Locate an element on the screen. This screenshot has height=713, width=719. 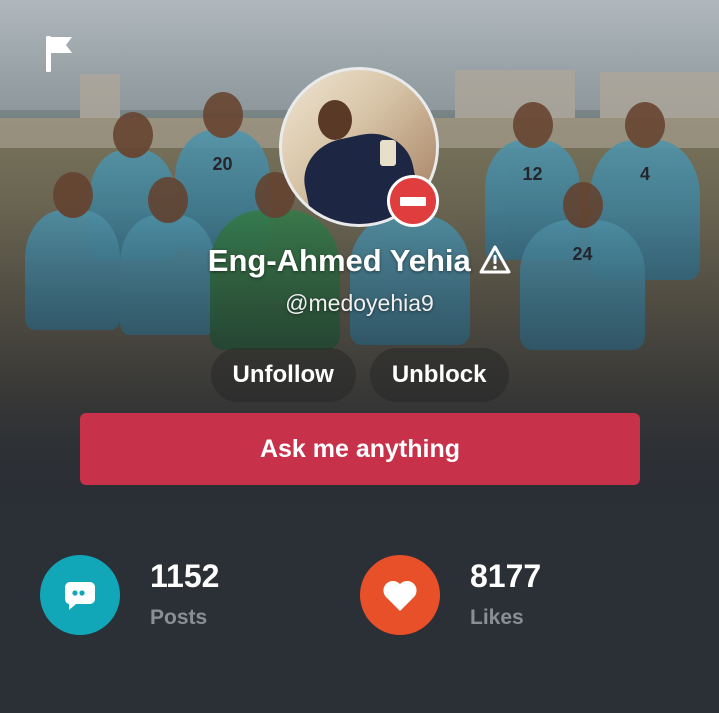
unblock-button: Unblock is located at coordinates (439, 375).